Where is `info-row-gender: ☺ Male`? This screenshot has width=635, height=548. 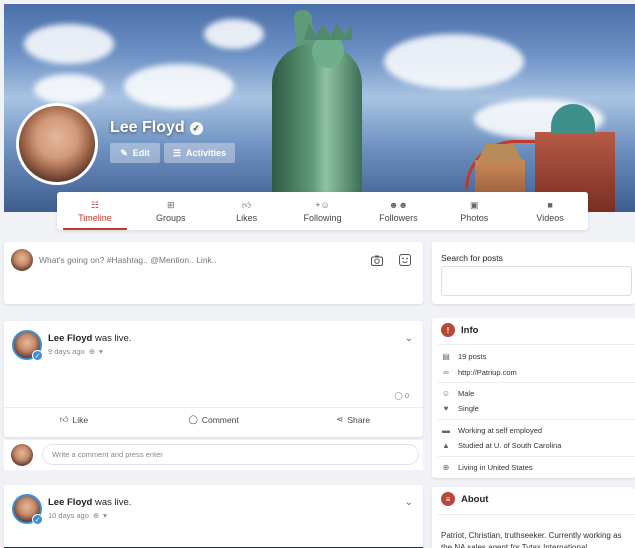
info-row-gender: ☺ Male is located at coordinates (457, 393).